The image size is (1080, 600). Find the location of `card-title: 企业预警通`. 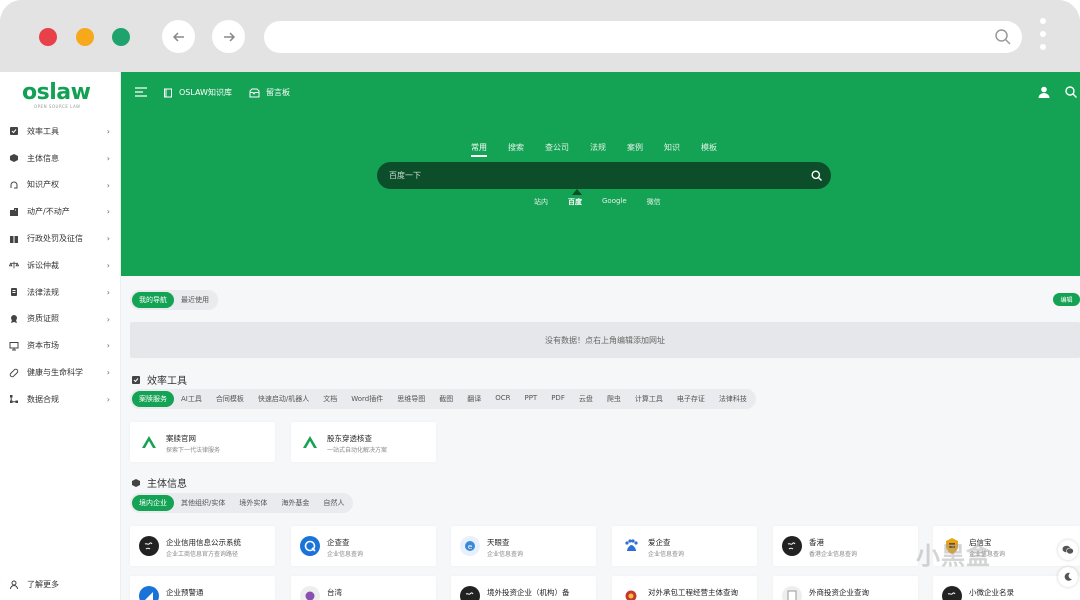

card-title: 企业预警通 is located at coordinates (185, 592).